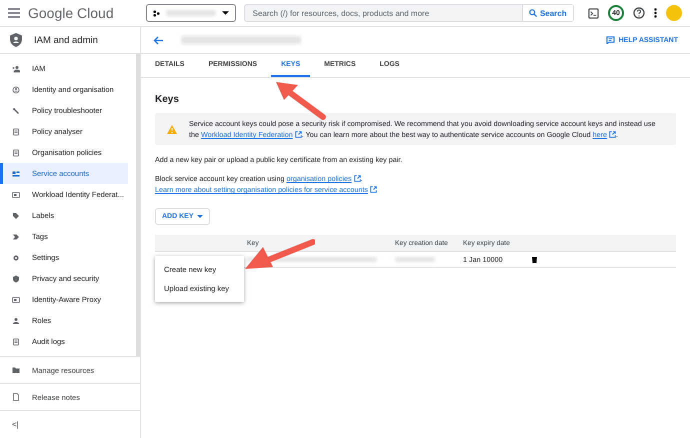 The width and height of the screenshot is (690, 438). I want to click on caret-icon, so click(199, 216).